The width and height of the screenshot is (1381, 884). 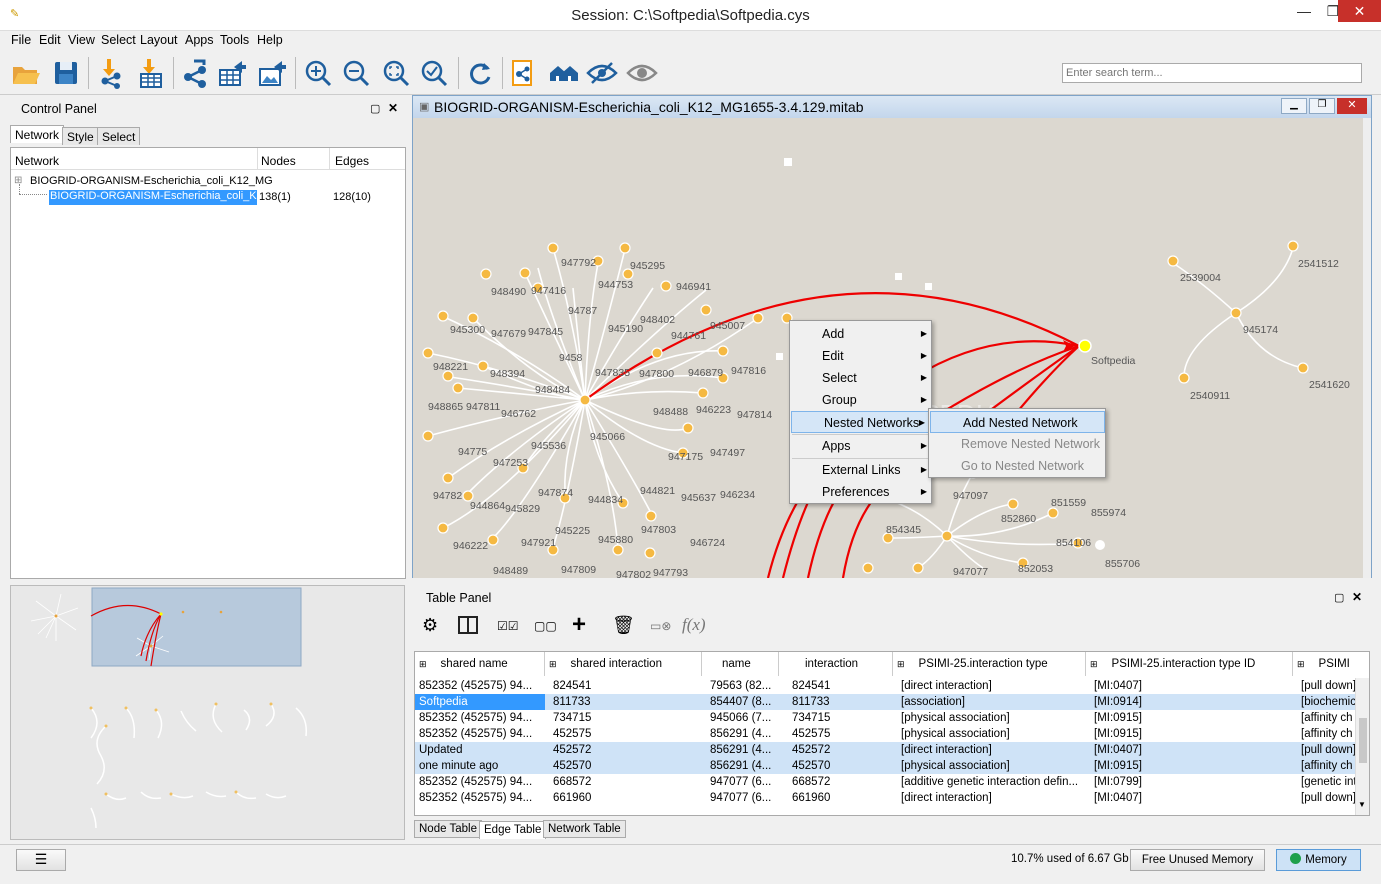 What do you see at coordinates (1359, 11) in the screenshot?
I see `close-button: ✕` at bounding box center [1359, 11].